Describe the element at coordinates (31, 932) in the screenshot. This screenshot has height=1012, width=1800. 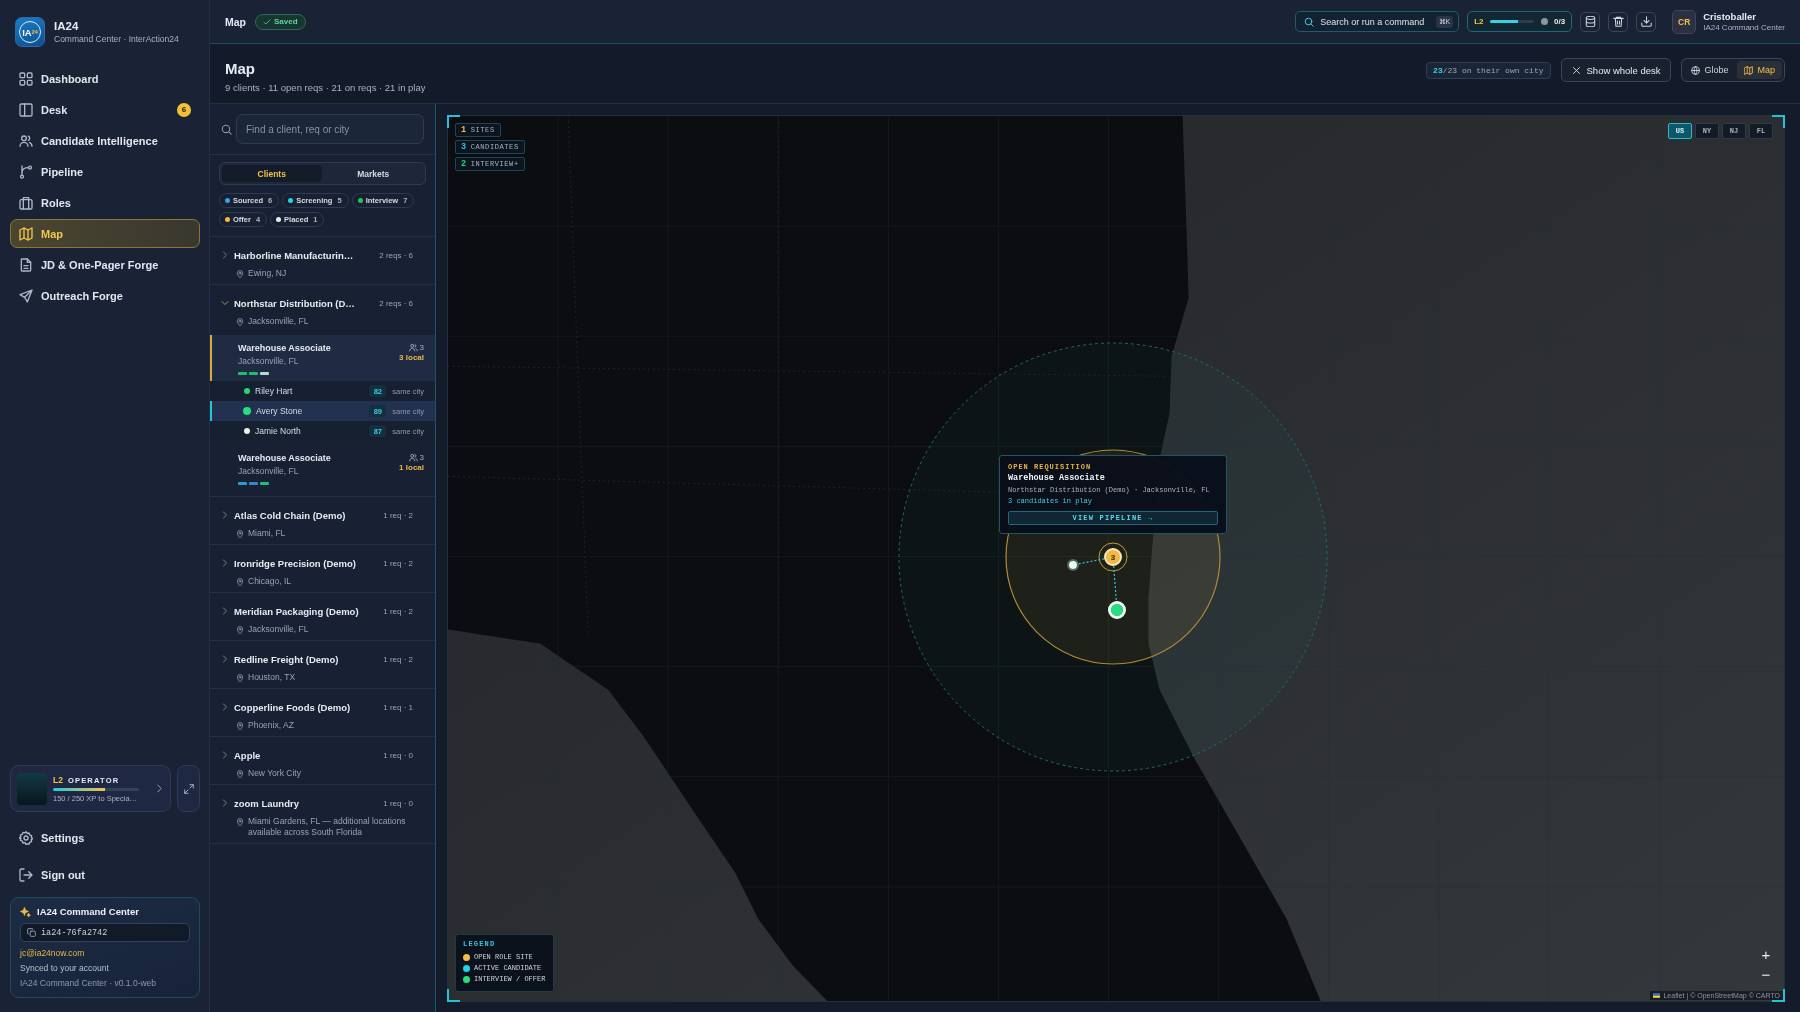
I see `copy-icon` at that location.